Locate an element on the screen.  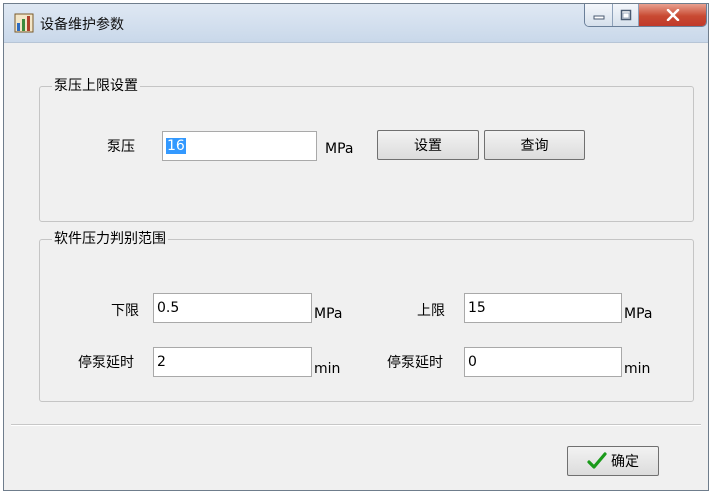
window-title: 设备维护参数 is located at coordinates (82, 25).